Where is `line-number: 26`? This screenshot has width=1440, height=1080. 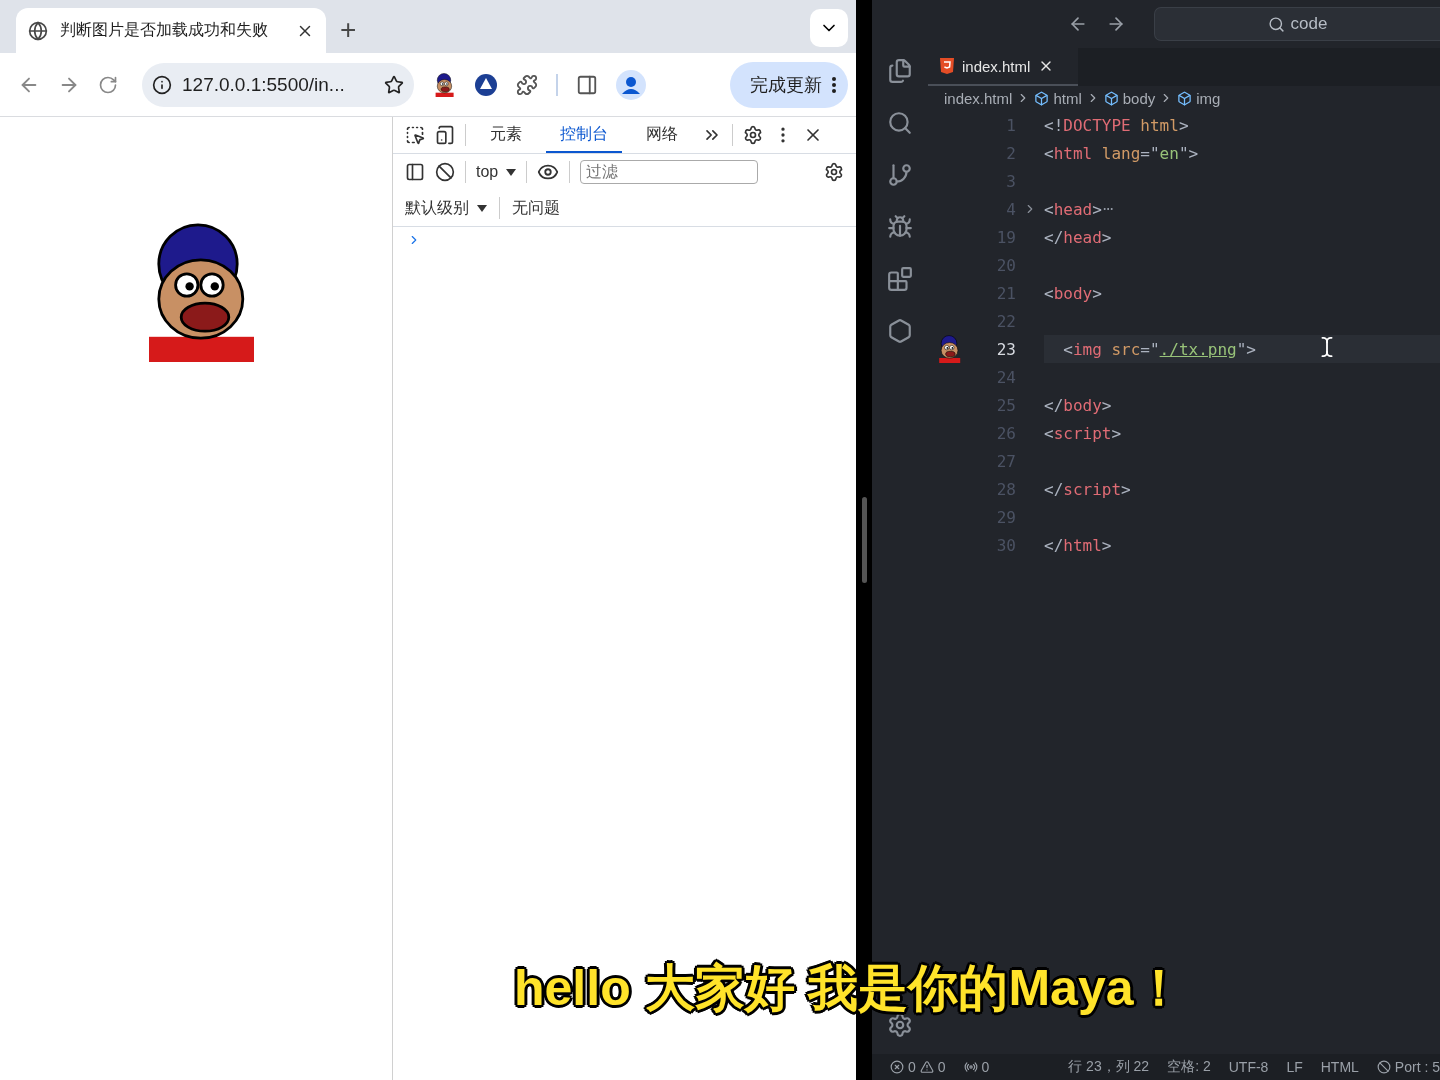
line-number: 26 is located at coordinates (1005, 433).